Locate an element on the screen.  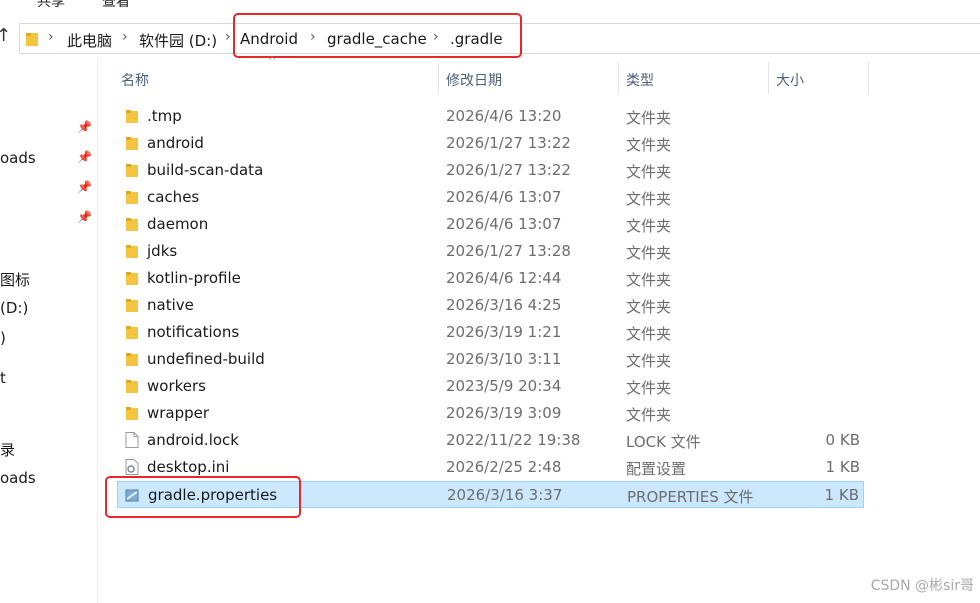
nav-divider is located at coordinates (97, 330).